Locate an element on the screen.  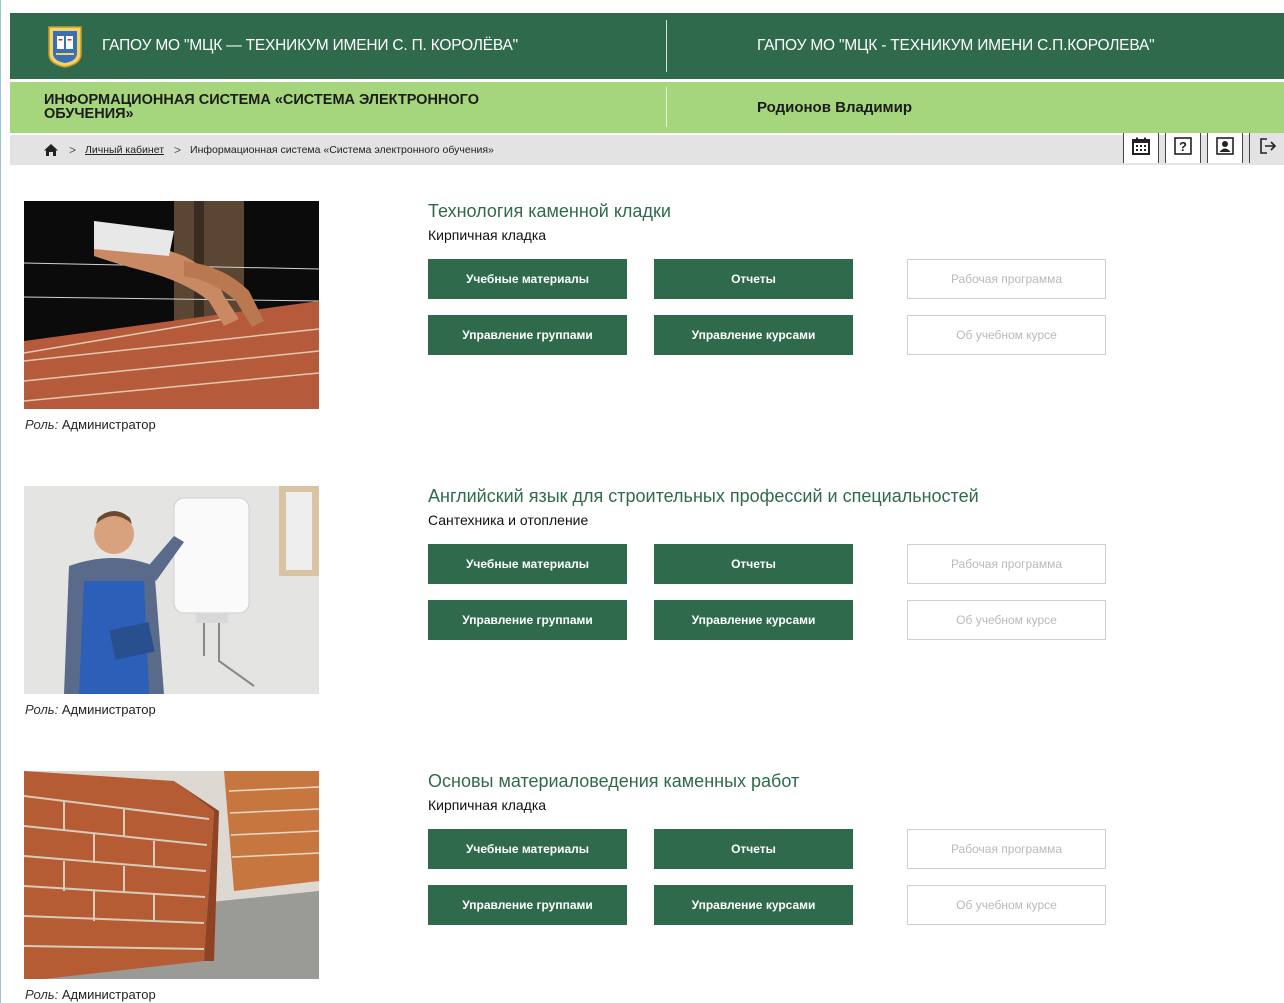
logout-icon is located at coordinates (1268, 148).